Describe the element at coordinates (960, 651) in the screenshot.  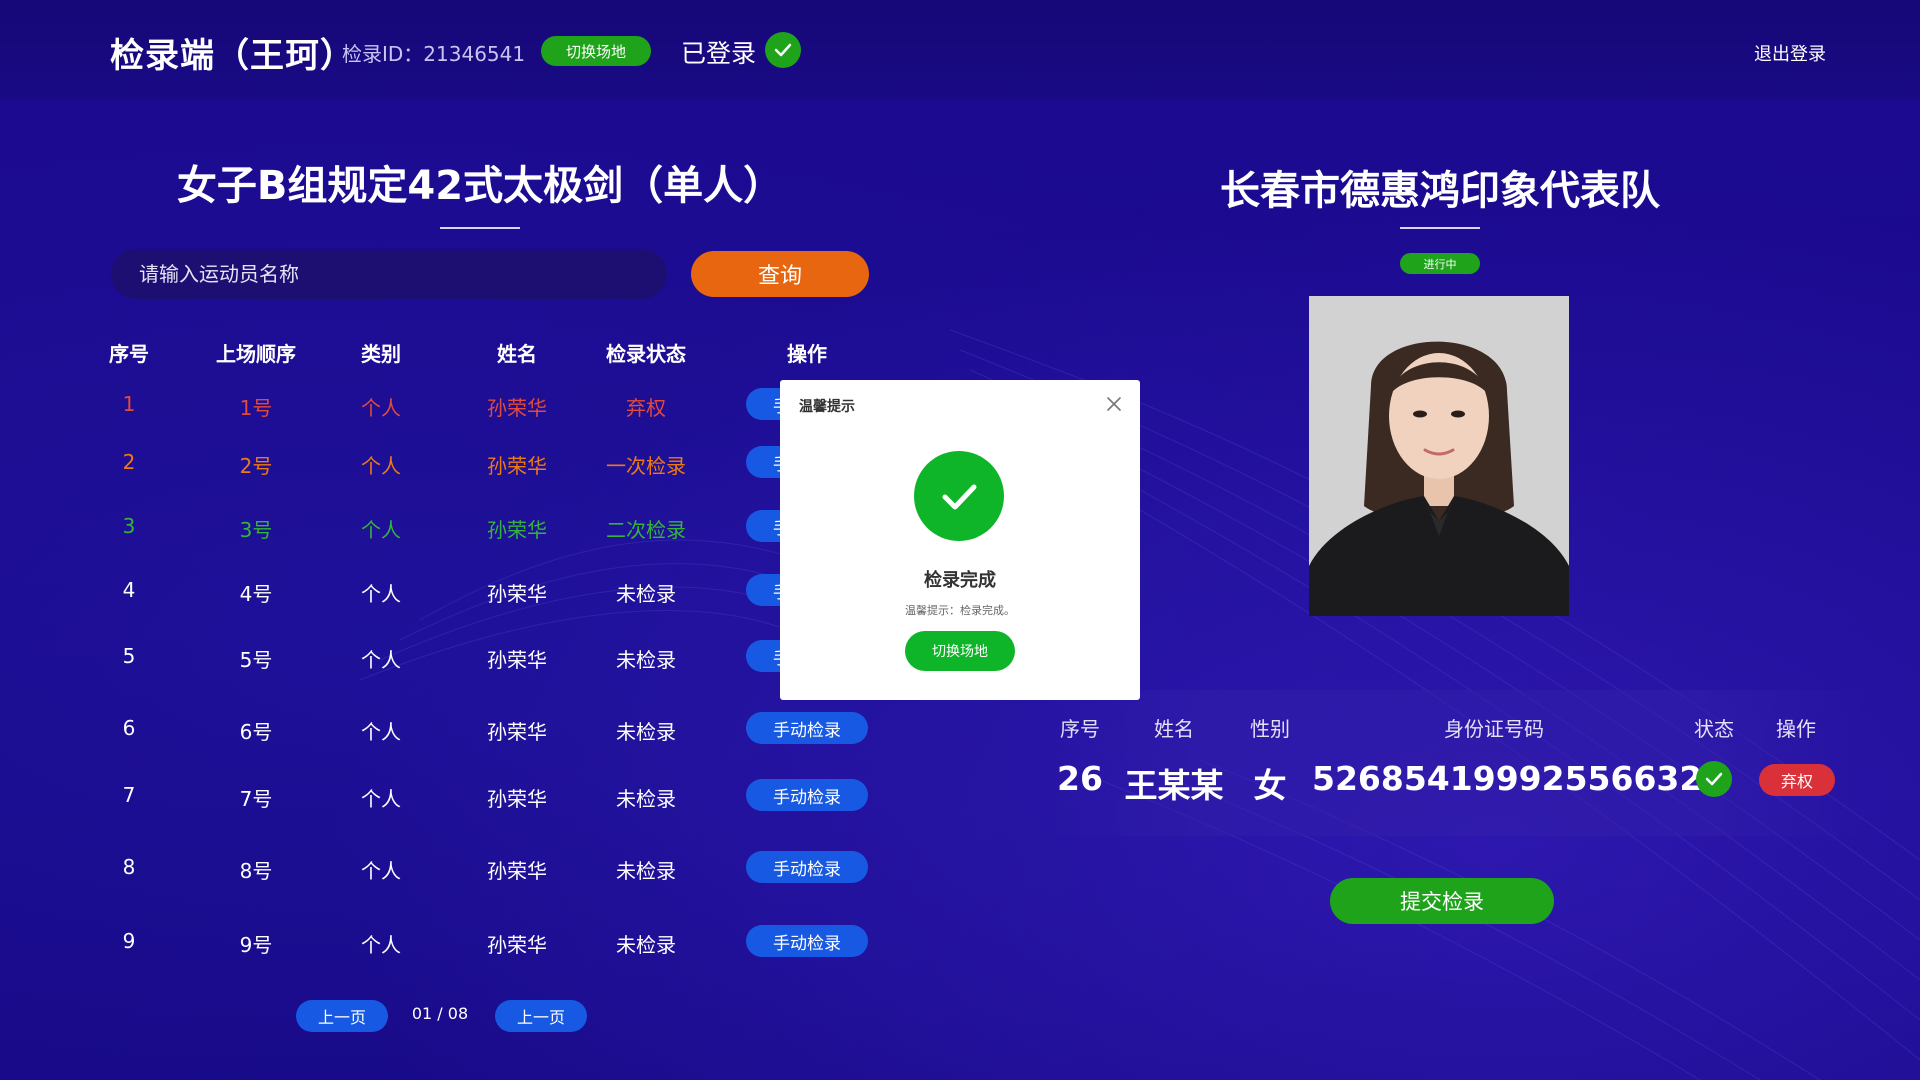
I see `dialog-switch-venue-button: 切换场地` at that location.